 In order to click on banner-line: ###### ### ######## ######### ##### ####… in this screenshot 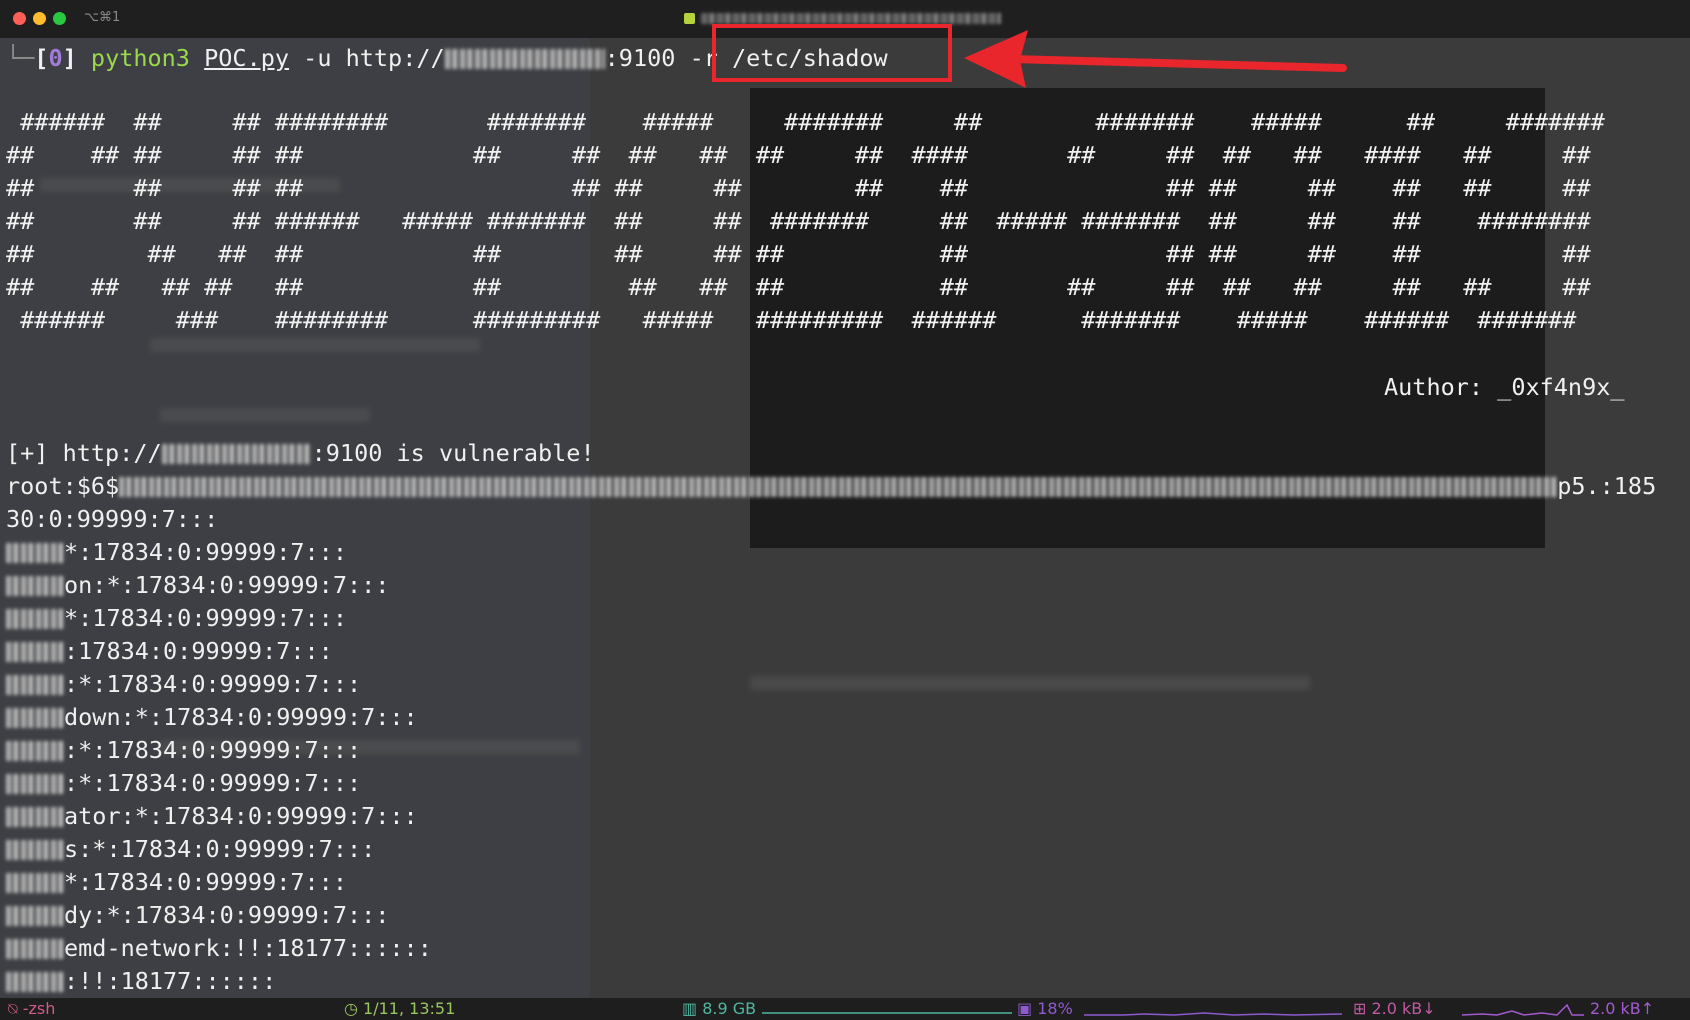, I will do `click(791, 320)`.